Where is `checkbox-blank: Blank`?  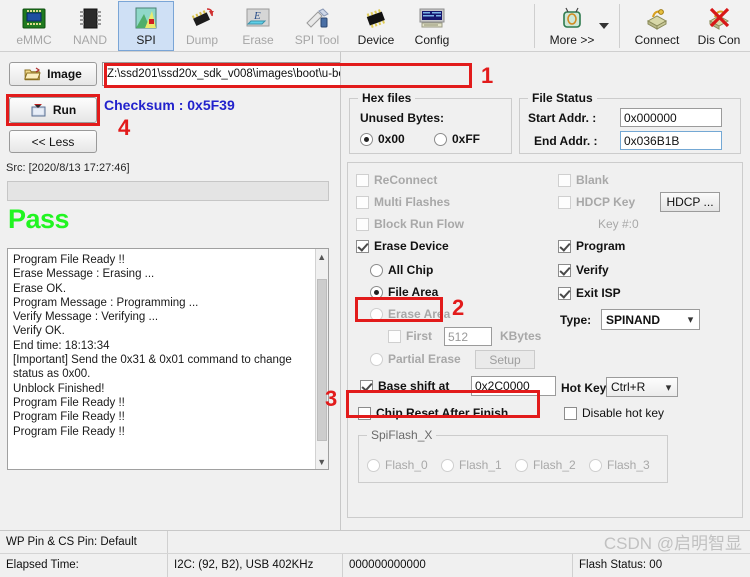
checkbox-blank: Blank is located at coordinates (583, 180).